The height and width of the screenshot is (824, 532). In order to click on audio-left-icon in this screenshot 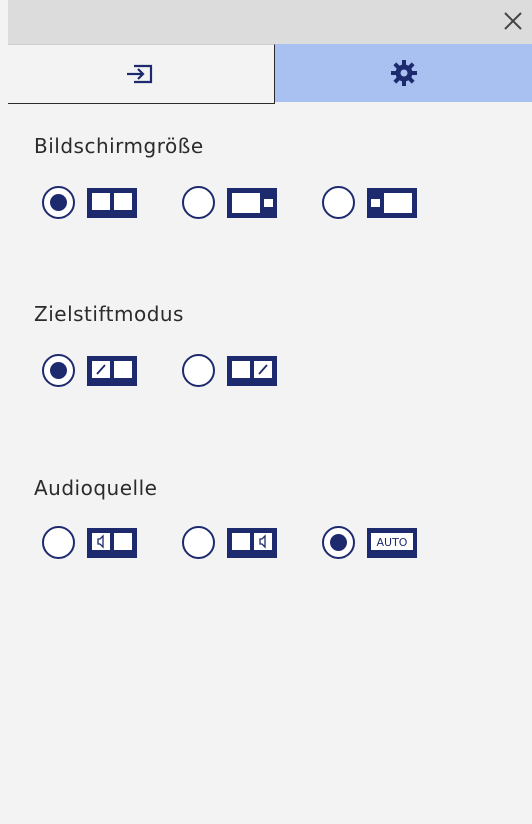, I will do `click(112, 542)`.